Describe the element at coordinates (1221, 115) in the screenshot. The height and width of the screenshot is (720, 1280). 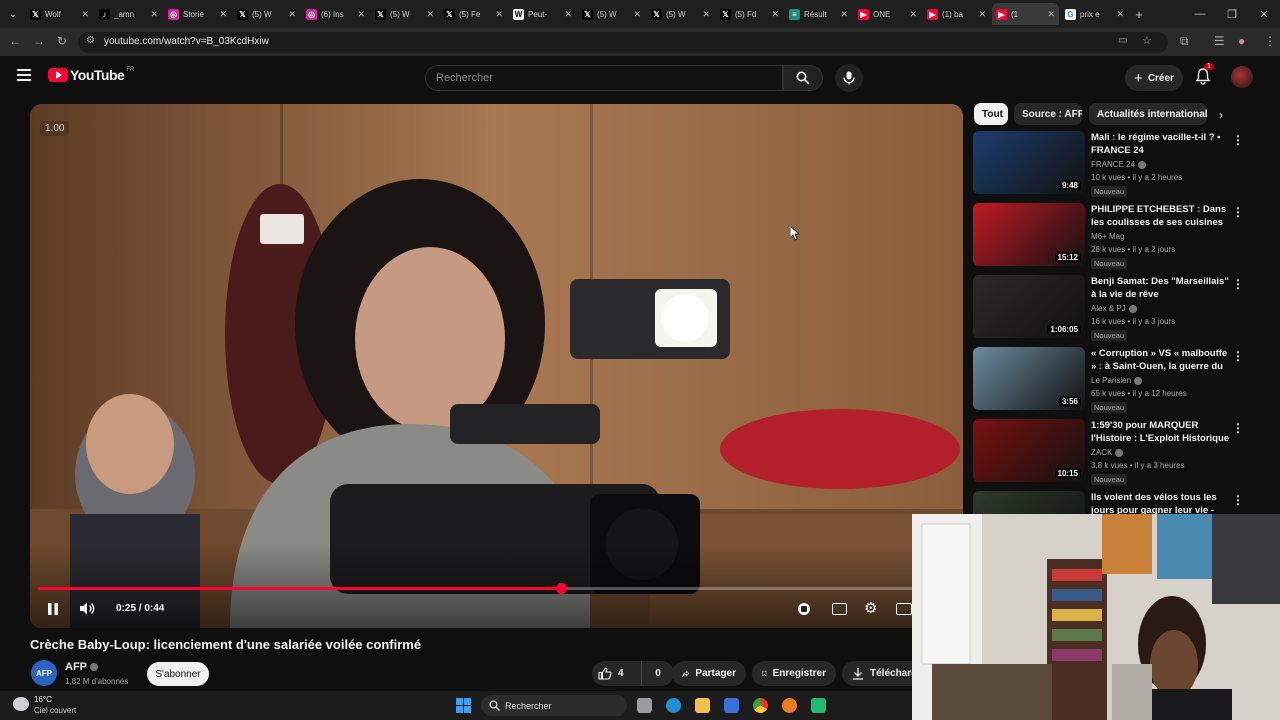
I see `chips-next-arrow-icon: ›` at that location.